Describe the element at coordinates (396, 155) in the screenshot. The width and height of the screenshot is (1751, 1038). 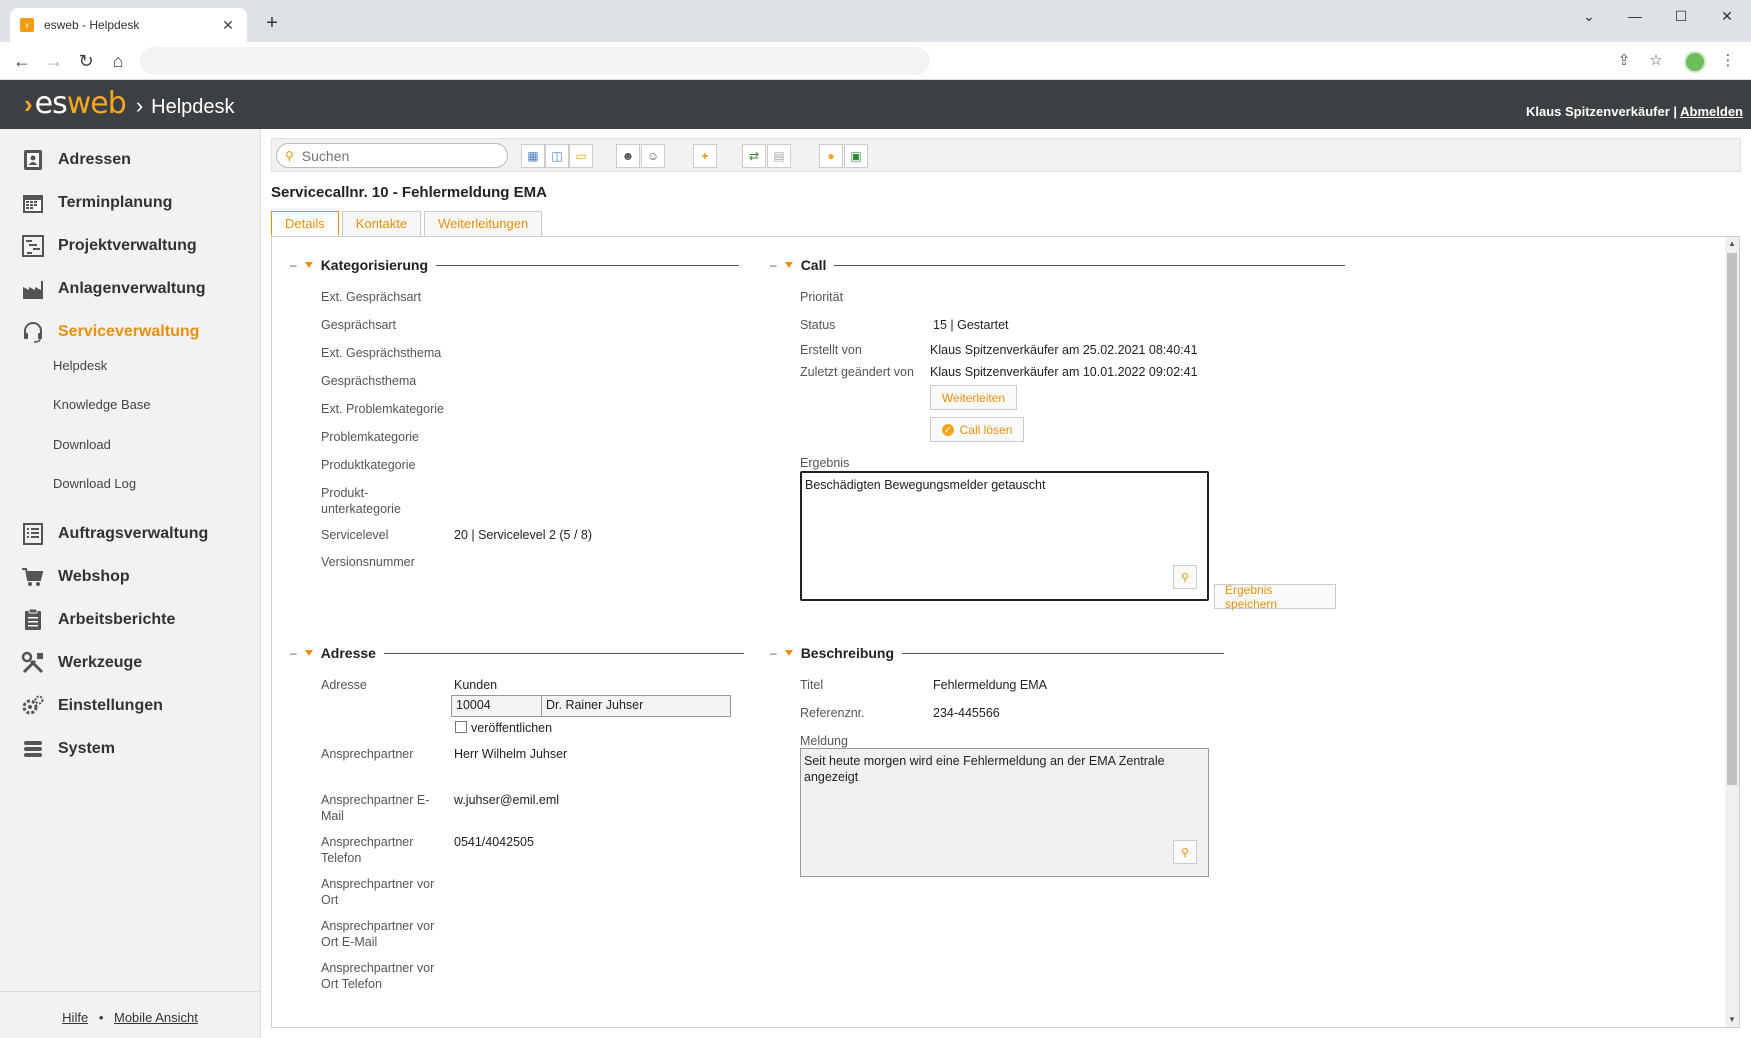
I see `search-input` at that location.